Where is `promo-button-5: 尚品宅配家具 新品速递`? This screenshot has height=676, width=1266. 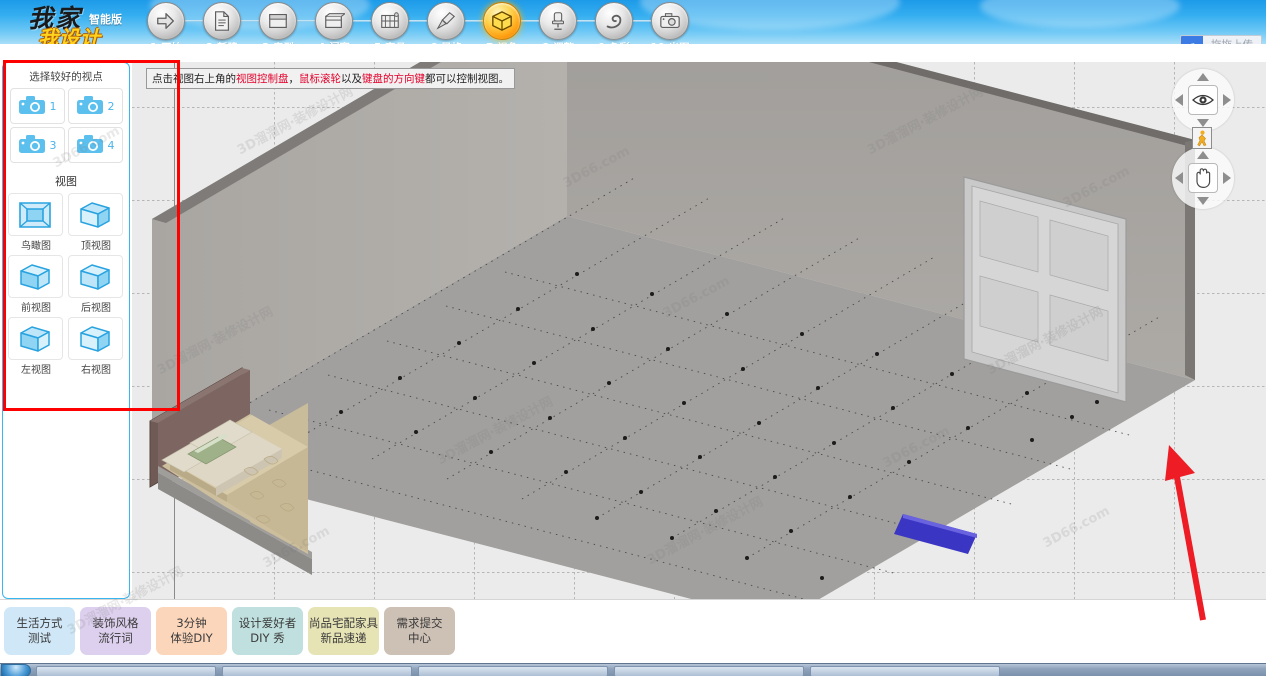
promo-button-5: 尚品宅配家具 新品速递 is located at coordinates (343, 631).